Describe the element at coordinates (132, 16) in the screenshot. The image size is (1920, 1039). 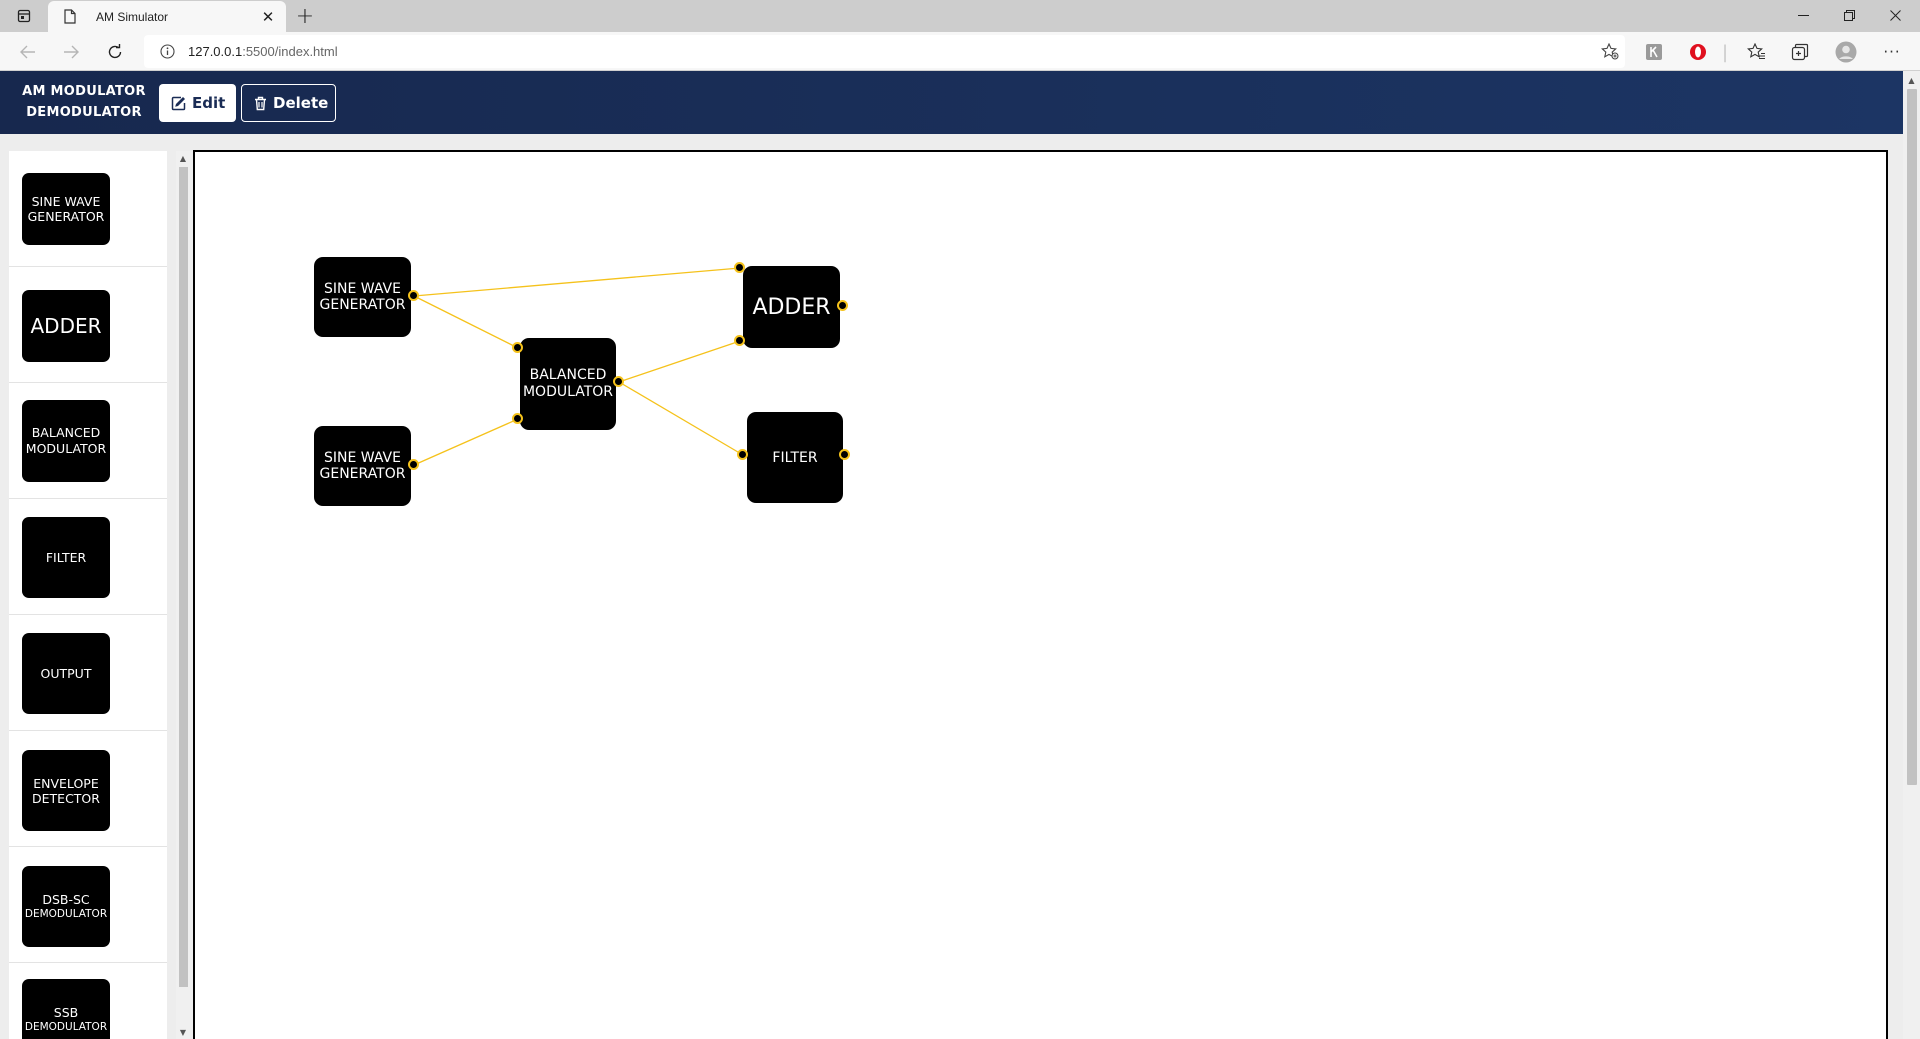
I see `tab-title: AM Simulator` at that location.